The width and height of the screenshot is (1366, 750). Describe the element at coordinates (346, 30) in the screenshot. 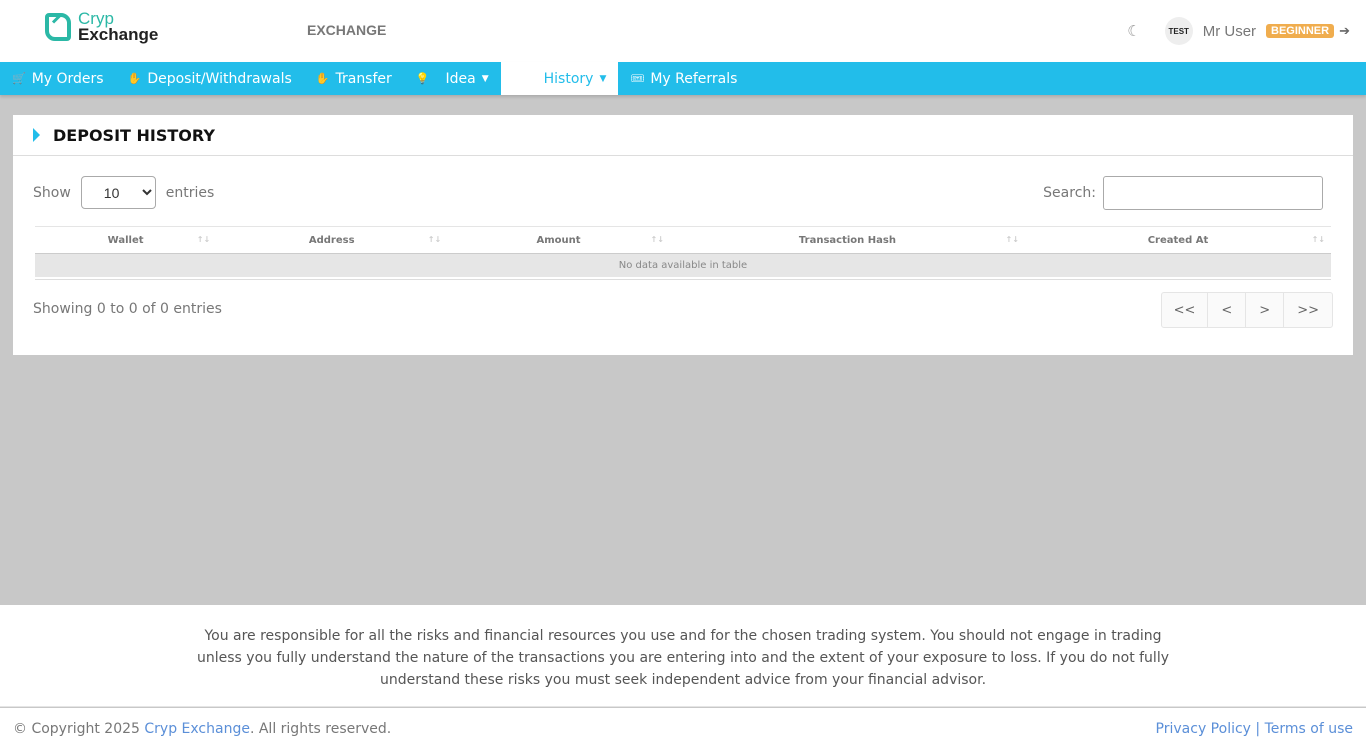

I see `section-title: EXCHANGE` at that location.